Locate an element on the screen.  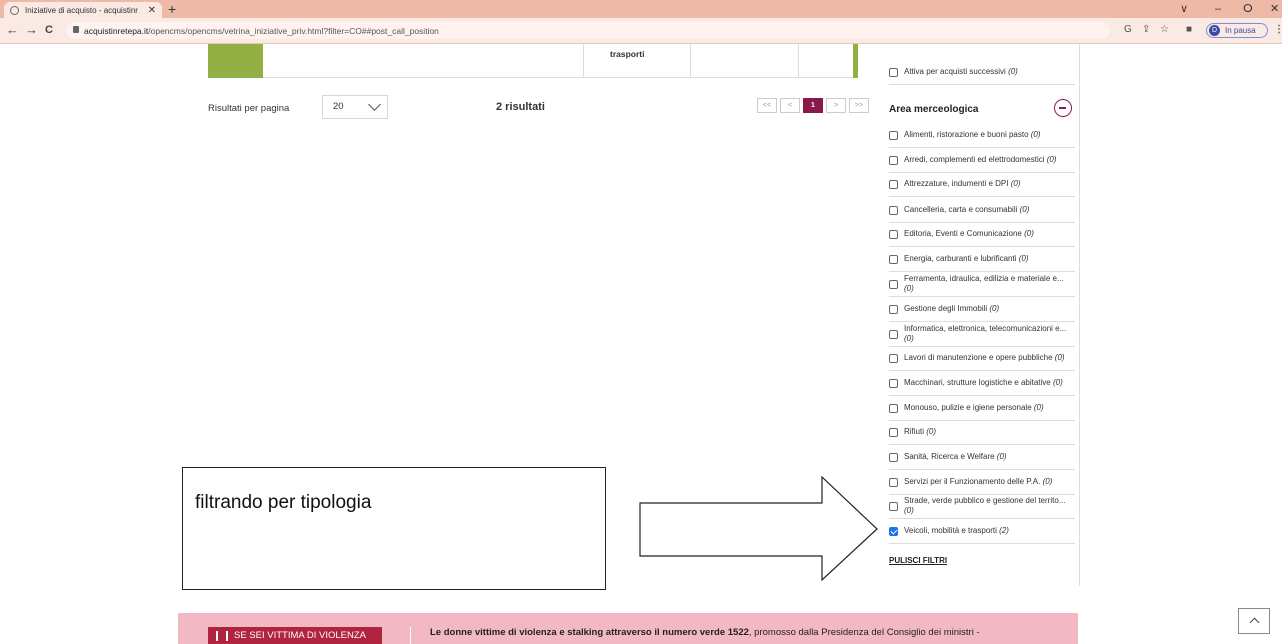
maximize-button: ⵔ is located at coordinates (1248, 9).